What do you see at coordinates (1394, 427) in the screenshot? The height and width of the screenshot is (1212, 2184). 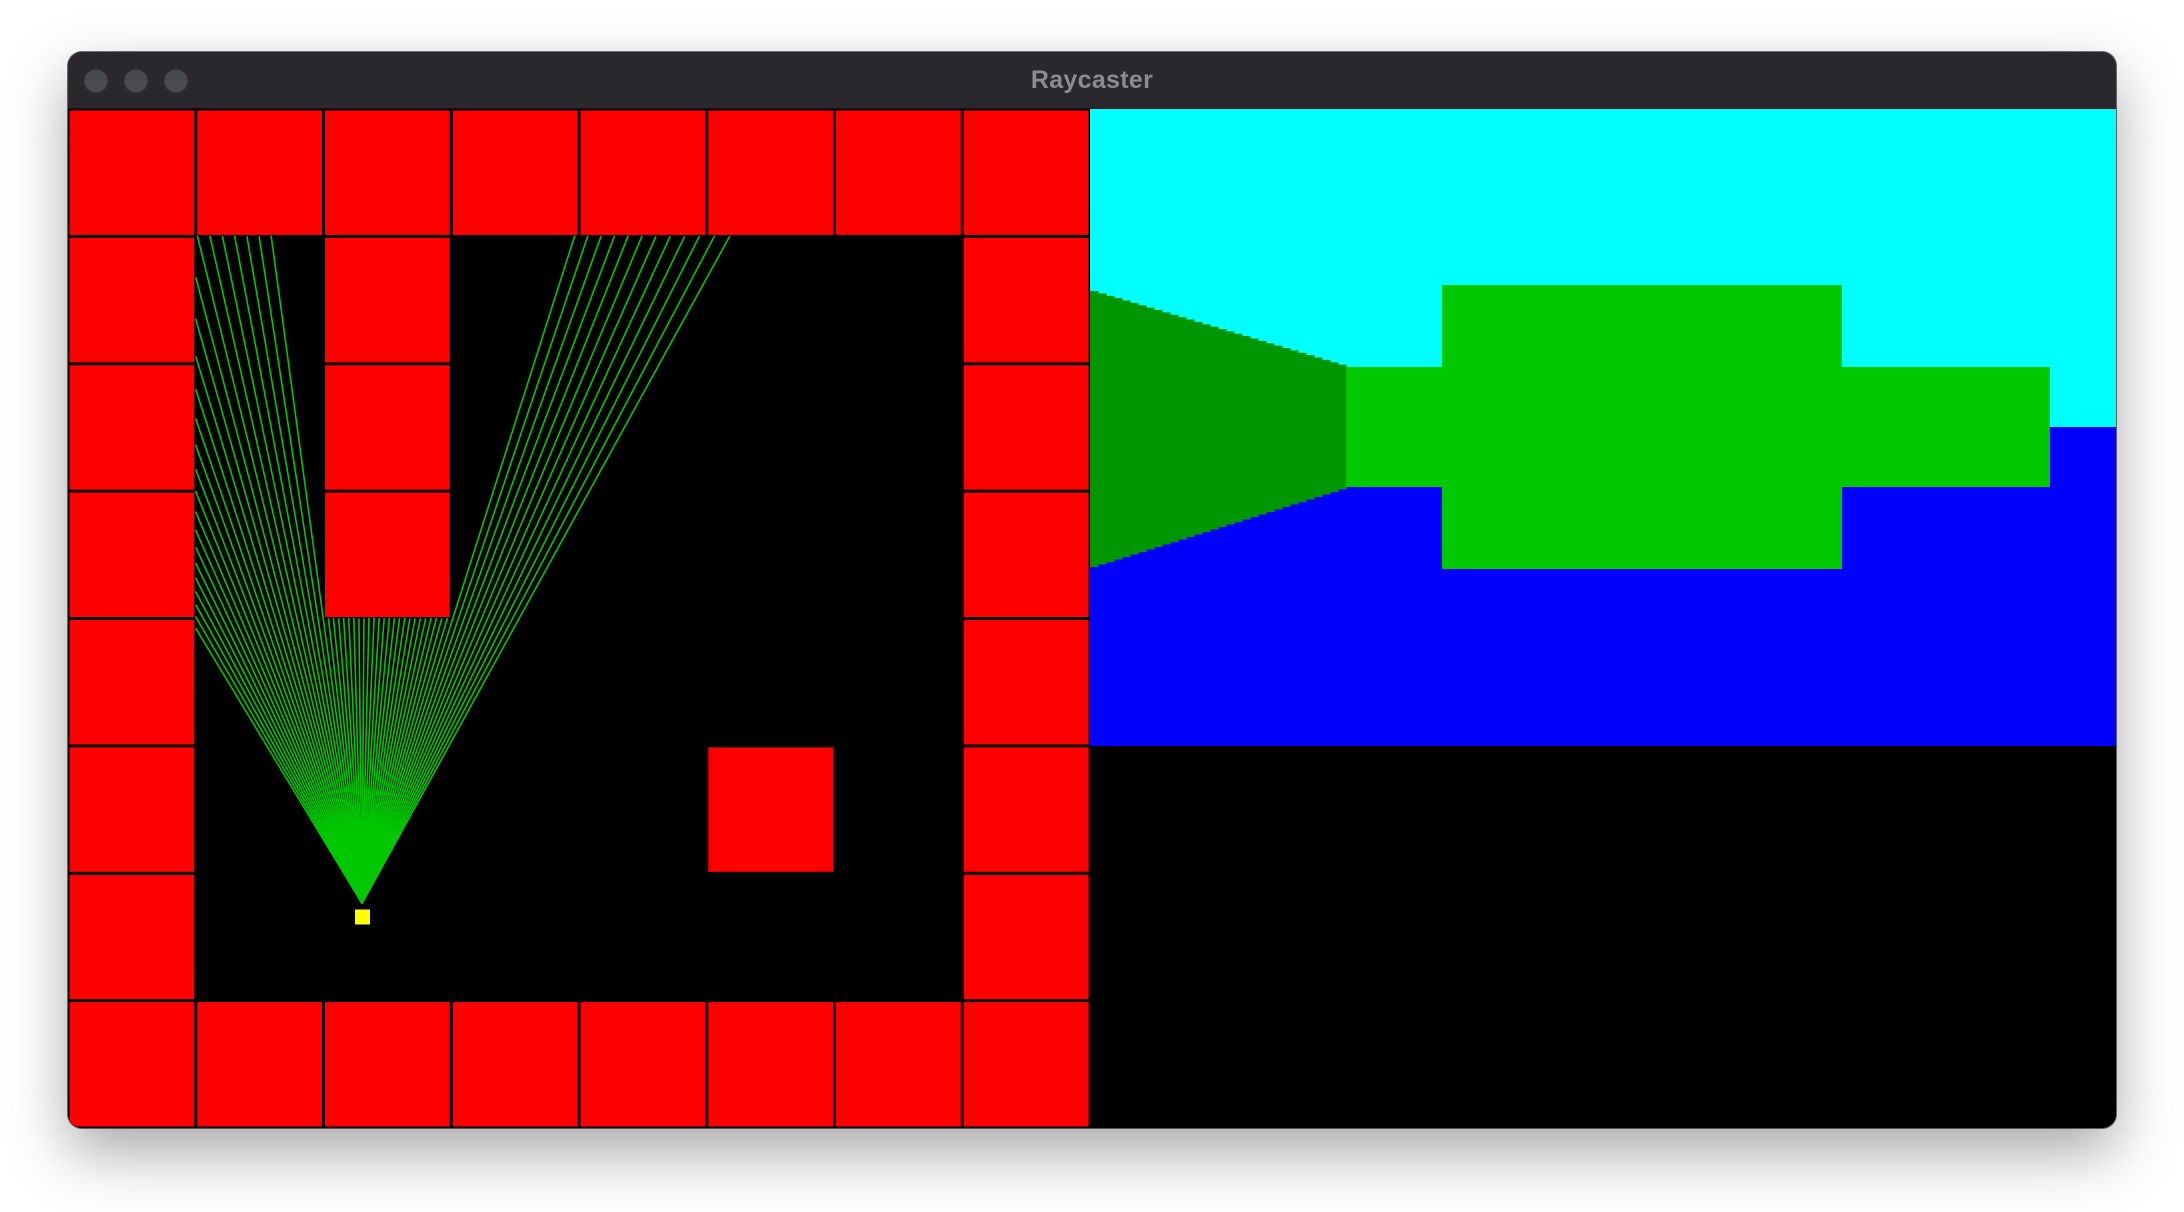 I see `wall-slice-left` at bounding box center [1394, 427].